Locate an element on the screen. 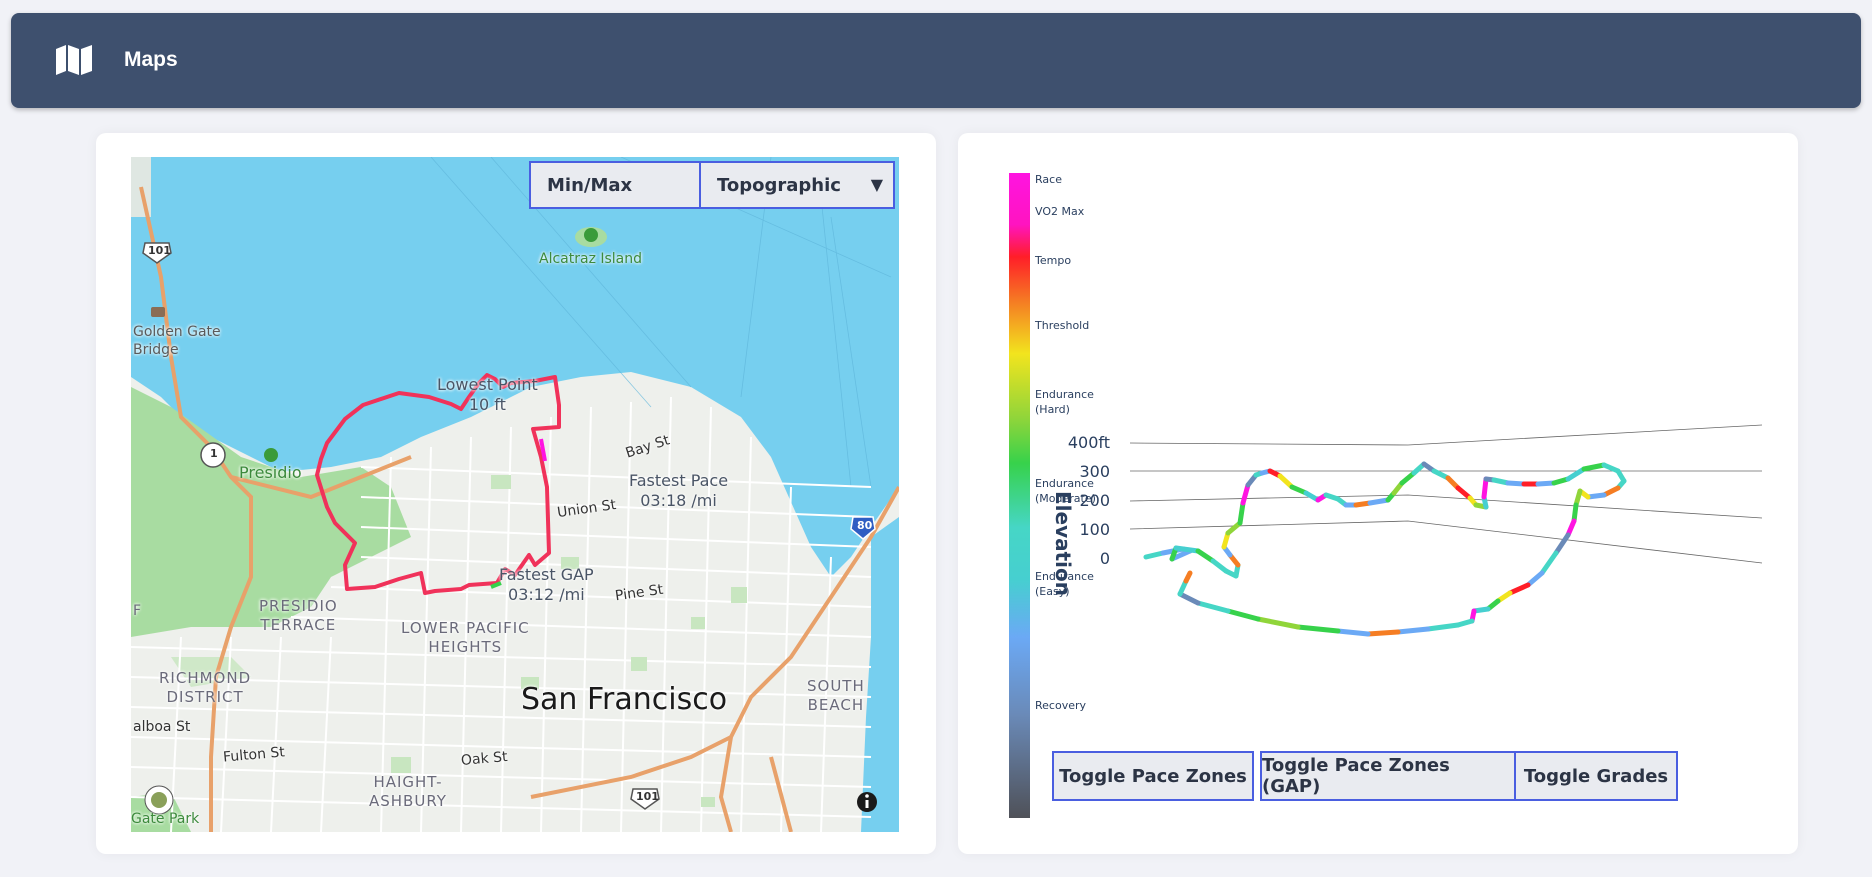 This screenshot has width=1872, height=877. annotation-fastest-pace: Fastest Pace 03:18 /mi is located at coordinates (678, 491).